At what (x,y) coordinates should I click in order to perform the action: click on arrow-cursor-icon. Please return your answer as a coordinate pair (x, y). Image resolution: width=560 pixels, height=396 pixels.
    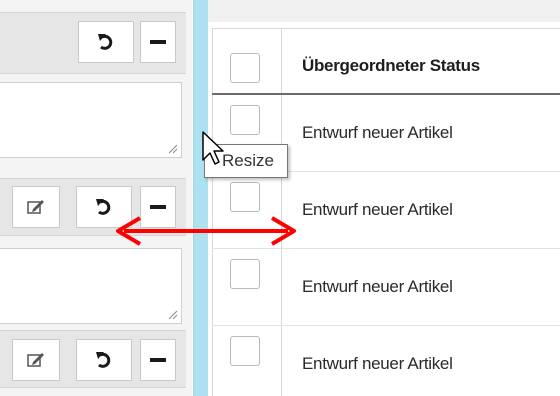
    Looking at the image, I should click on (213, 148).